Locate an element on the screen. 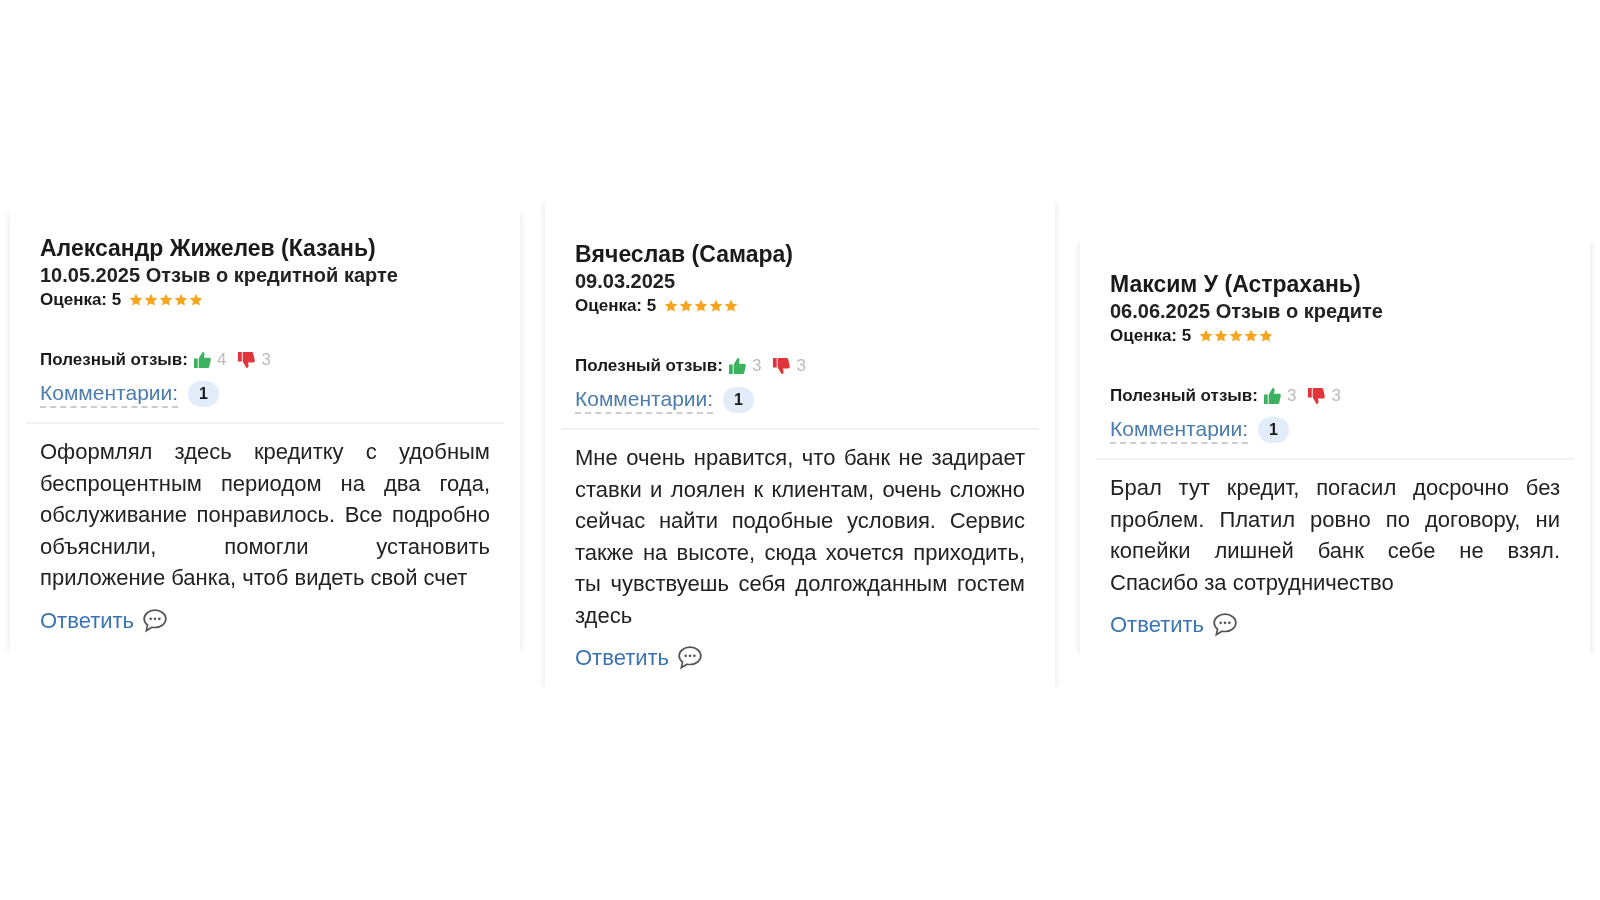 The image size is (1600, 900). review-text: Мне очень нравится, что банк не задирает ставки и лоялен к клиентам, очень сложно сейчас найти подобные условия. Сервис также на высоте, сюда хочется приходить, ты чувствуешь себя долгожданным гостем здесь is located at coordinates (800, 537).